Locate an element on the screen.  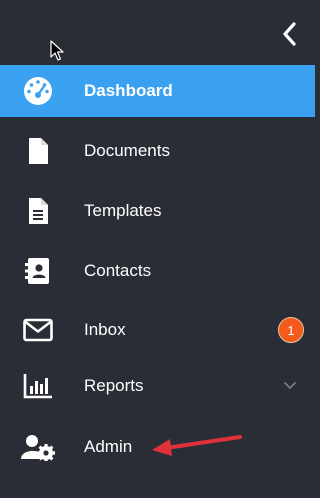
envelope-icon is located at coordinates (38, 330).